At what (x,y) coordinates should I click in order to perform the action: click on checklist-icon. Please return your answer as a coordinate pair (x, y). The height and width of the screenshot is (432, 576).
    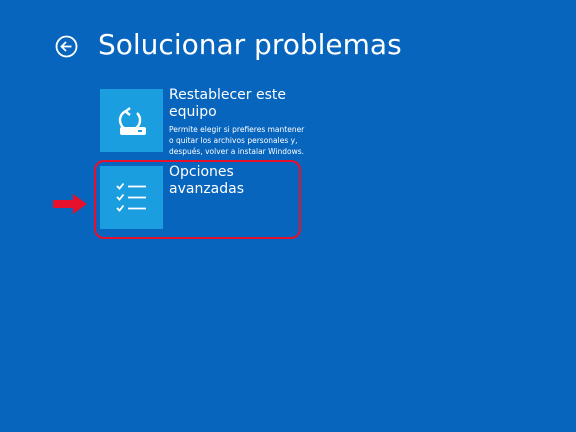
    Looking at the image, I should click on (131, 197).